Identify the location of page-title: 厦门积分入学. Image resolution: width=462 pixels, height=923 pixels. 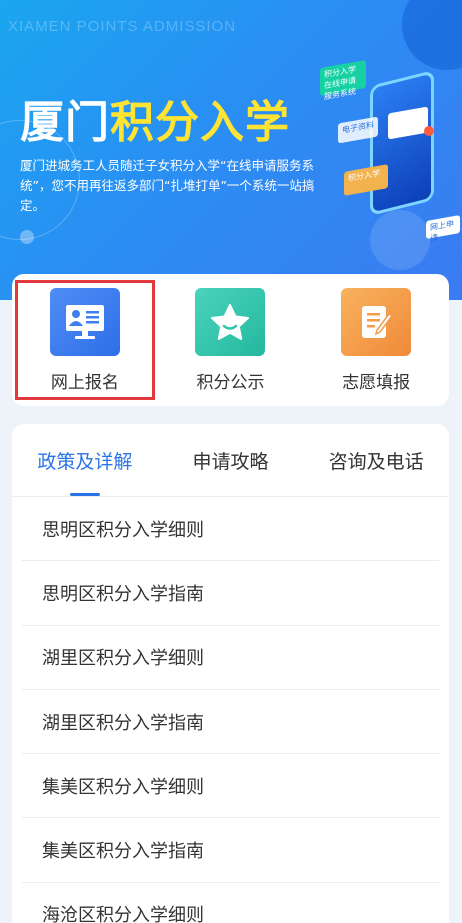
(155, 118).